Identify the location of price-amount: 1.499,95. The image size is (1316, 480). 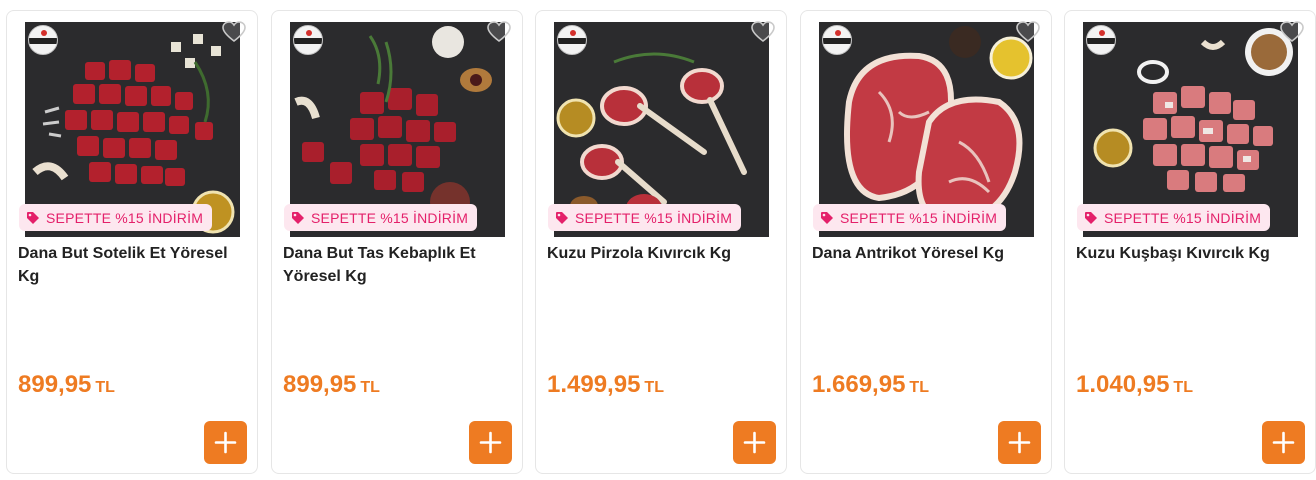
(594, 384).